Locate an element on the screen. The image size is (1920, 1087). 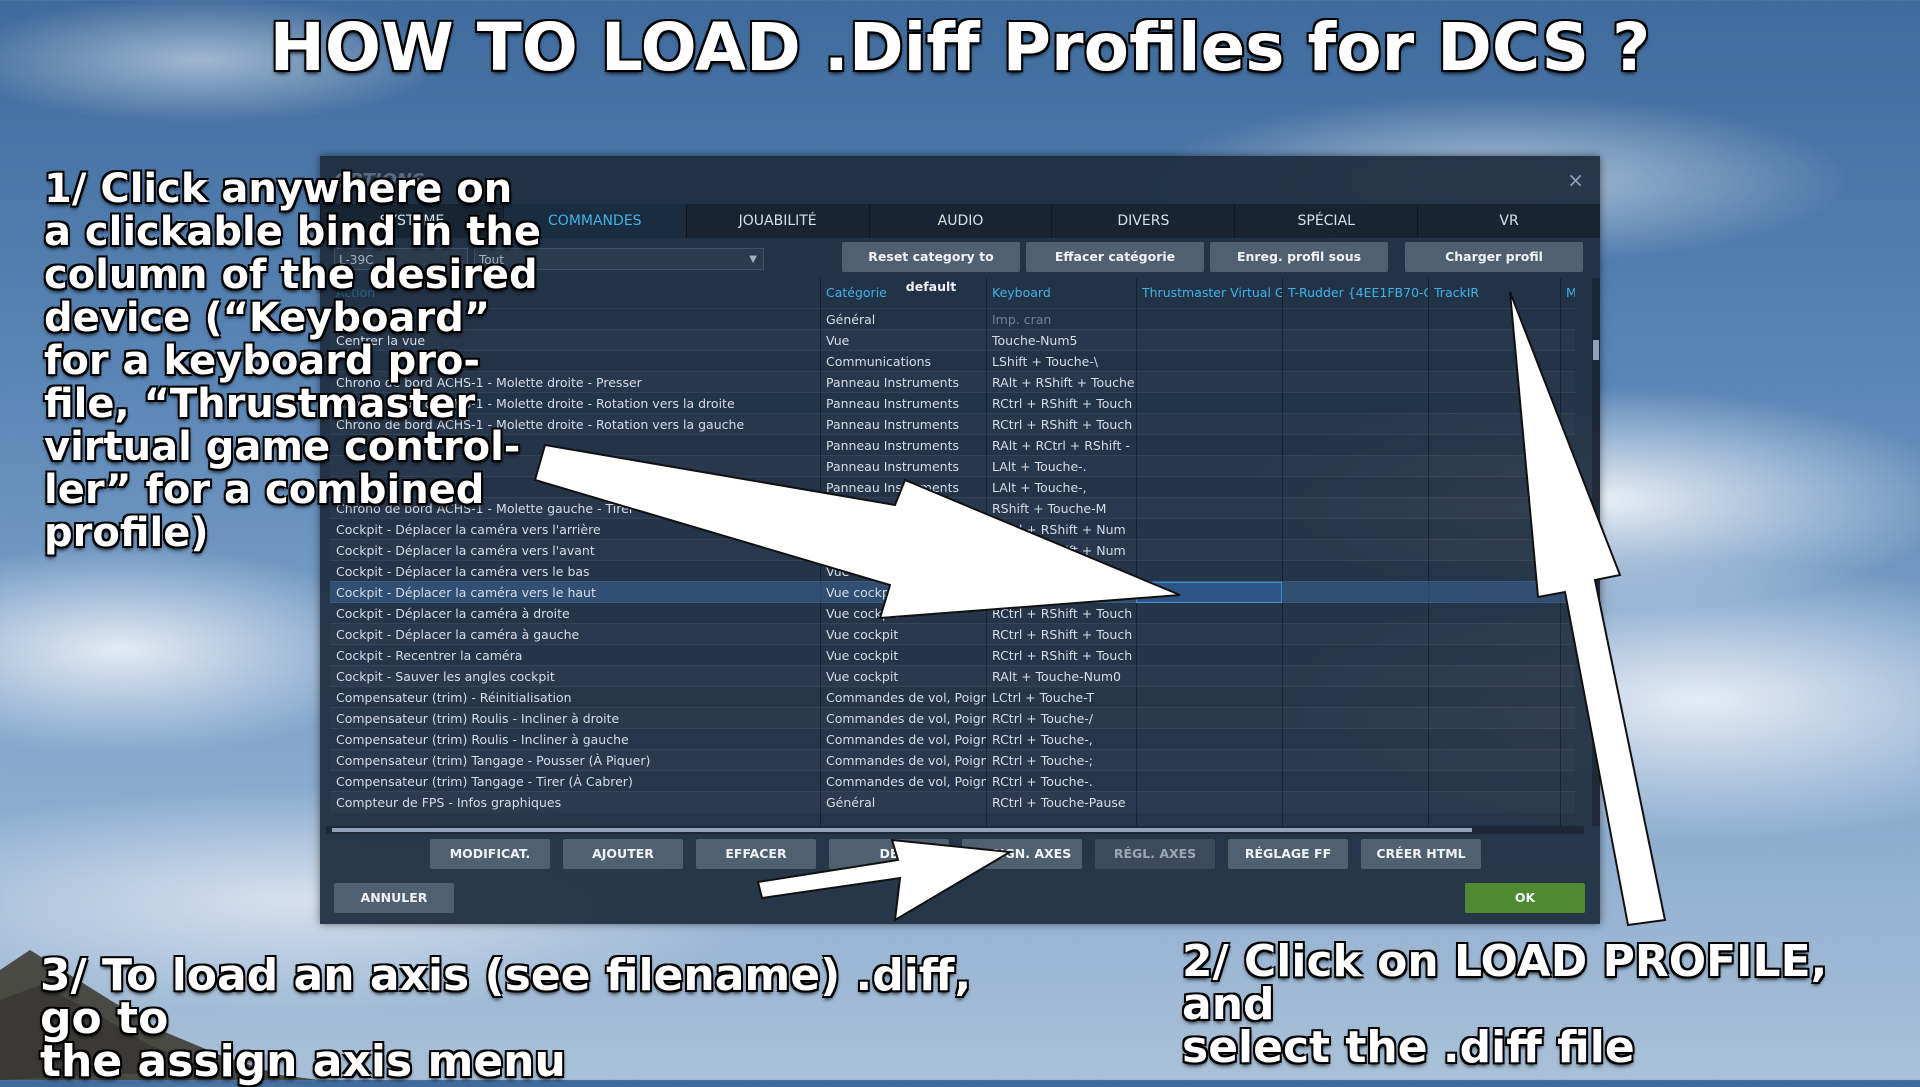
ff-tune-button: RÉGLAGE FF is located at coordinates (1288, 854).